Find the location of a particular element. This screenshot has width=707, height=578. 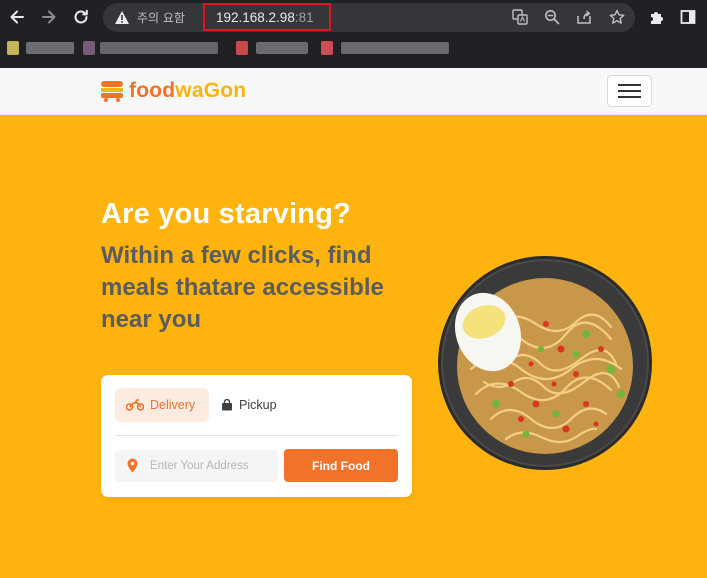

back-arrow-icon is located at coordinates (17, 17).